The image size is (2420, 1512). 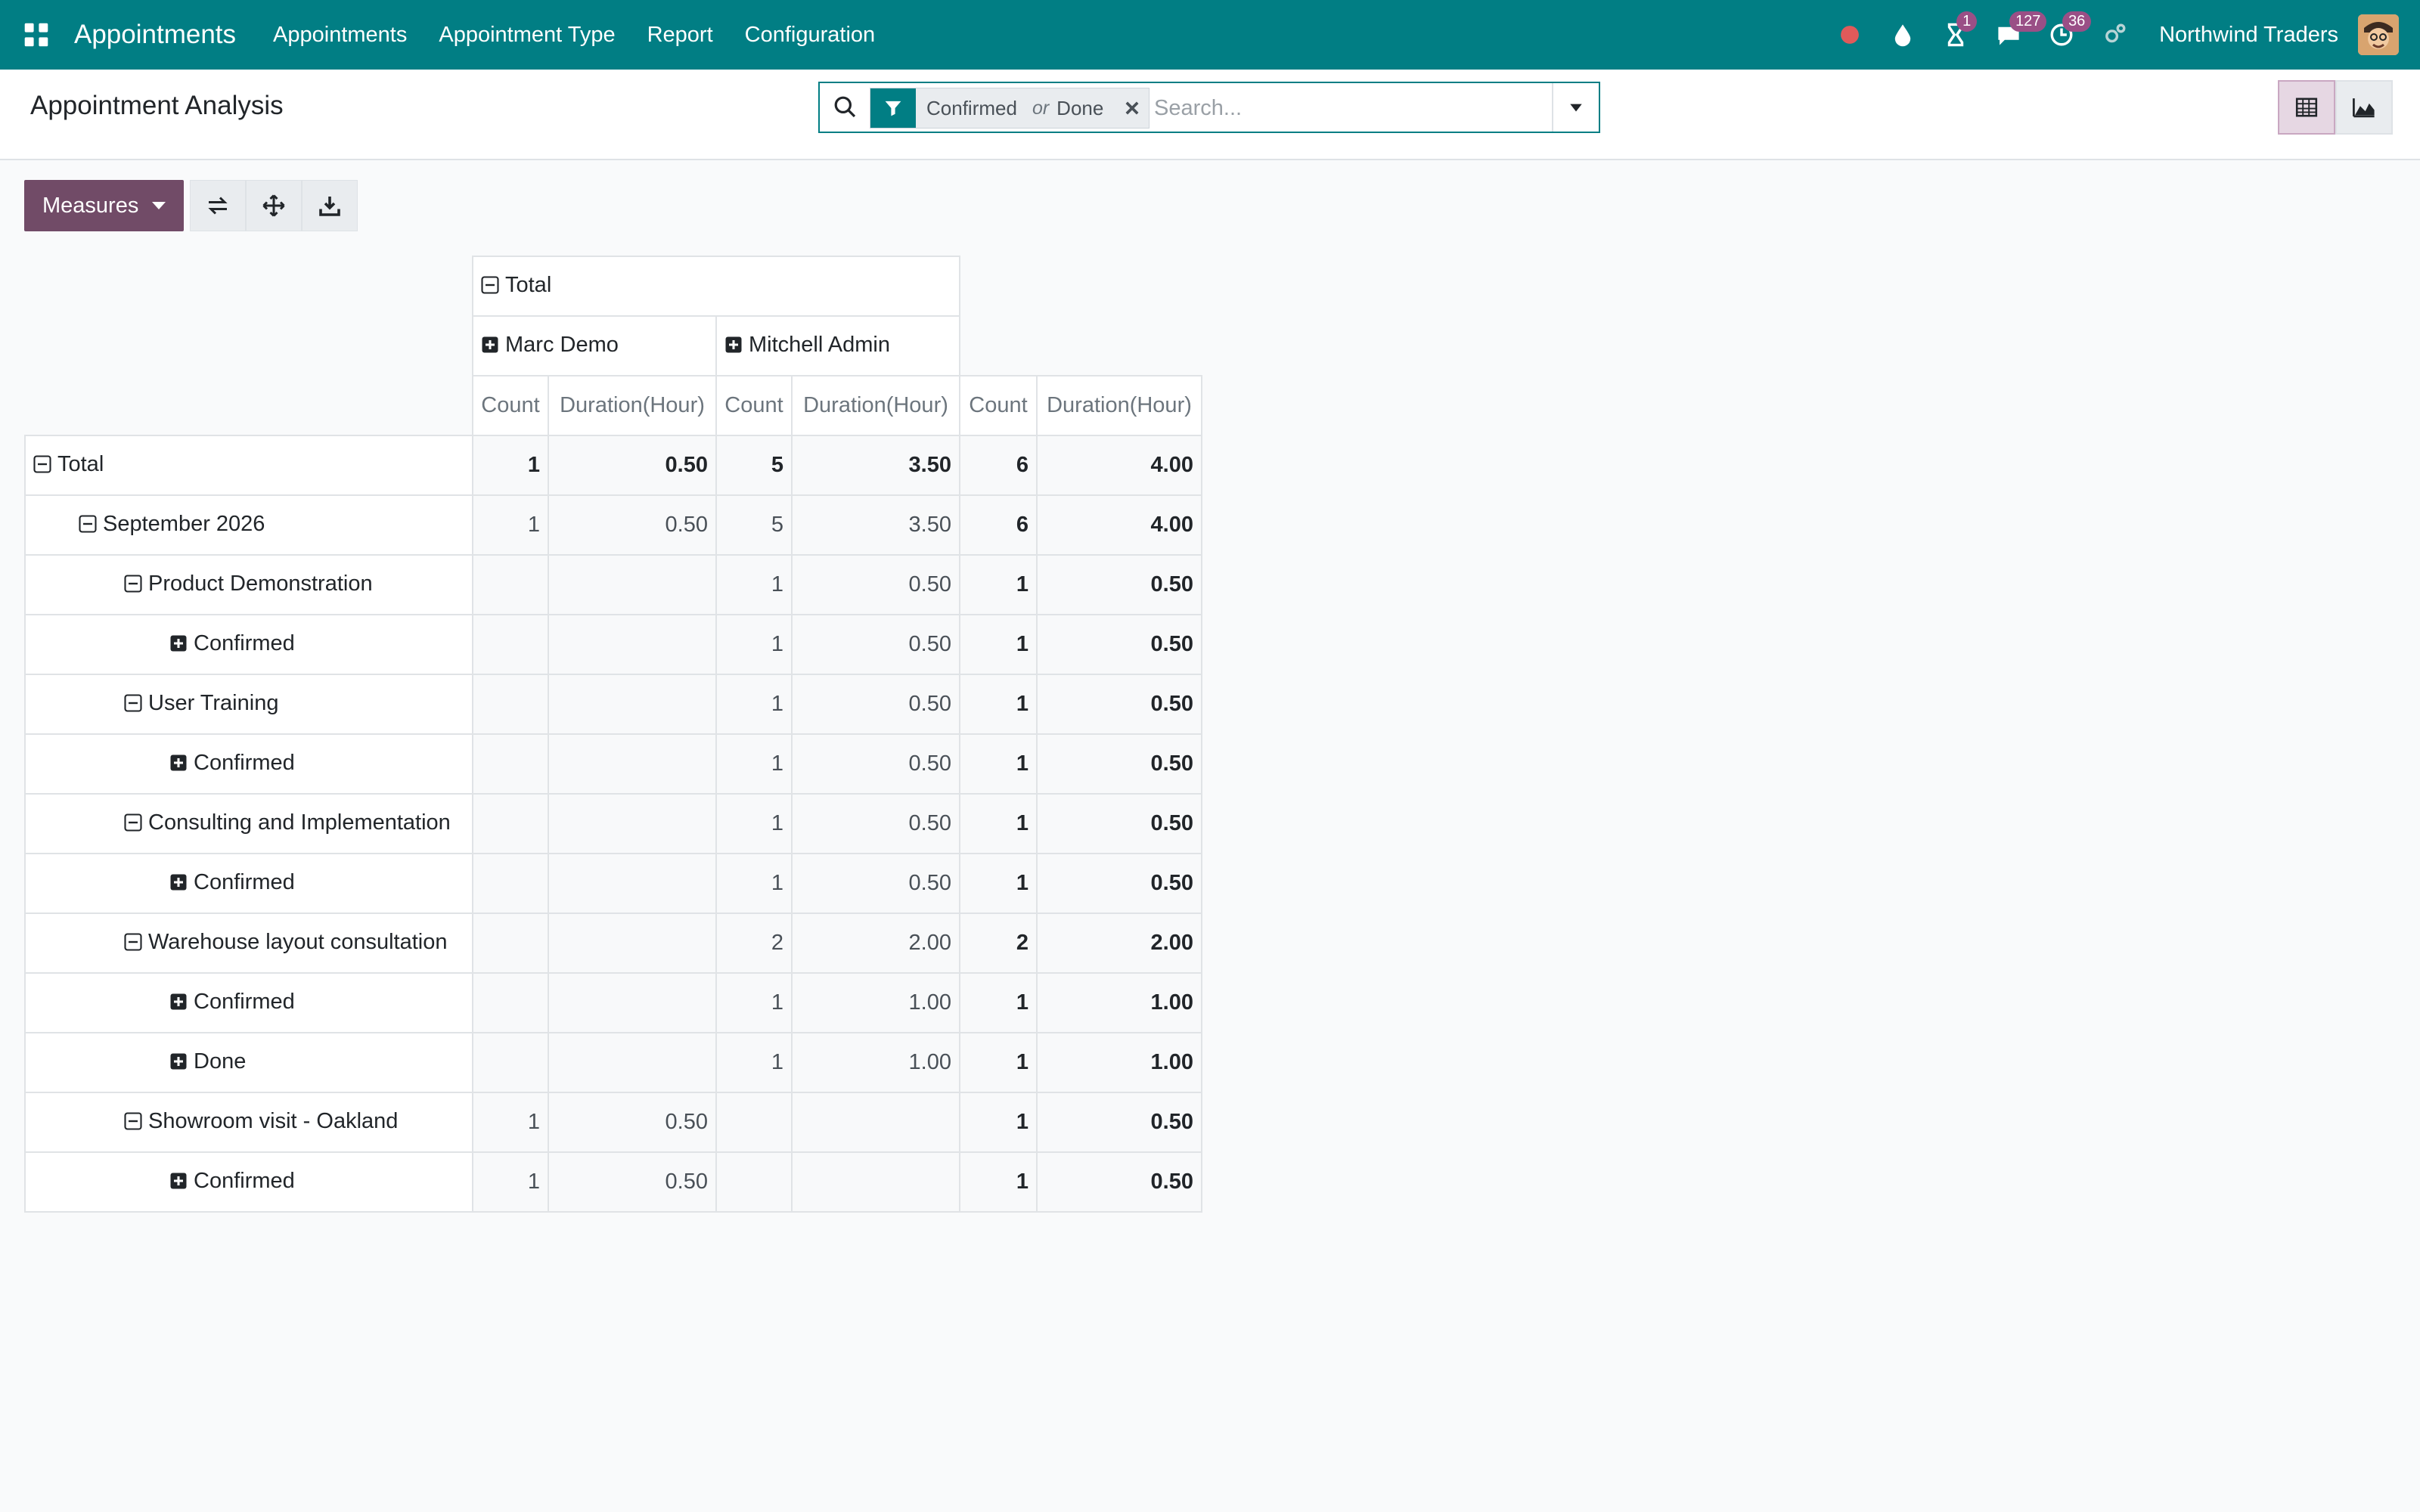 I want to click on menu-appointment-type: Appointment Type, so click(x=527, y=36).